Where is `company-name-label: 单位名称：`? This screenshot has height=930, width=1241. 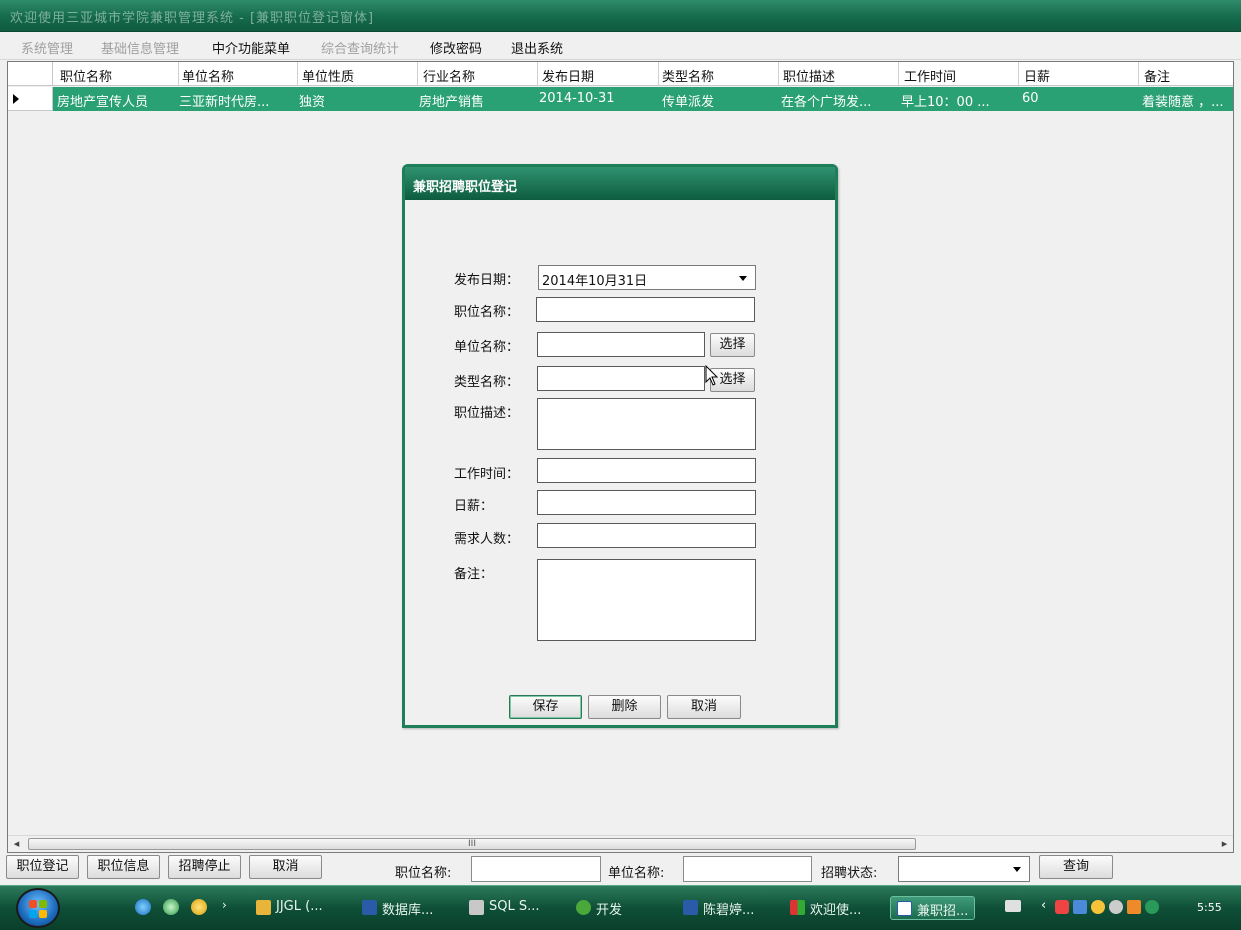
company-name-label: 单位名称： is located at coordinates (487, 347).